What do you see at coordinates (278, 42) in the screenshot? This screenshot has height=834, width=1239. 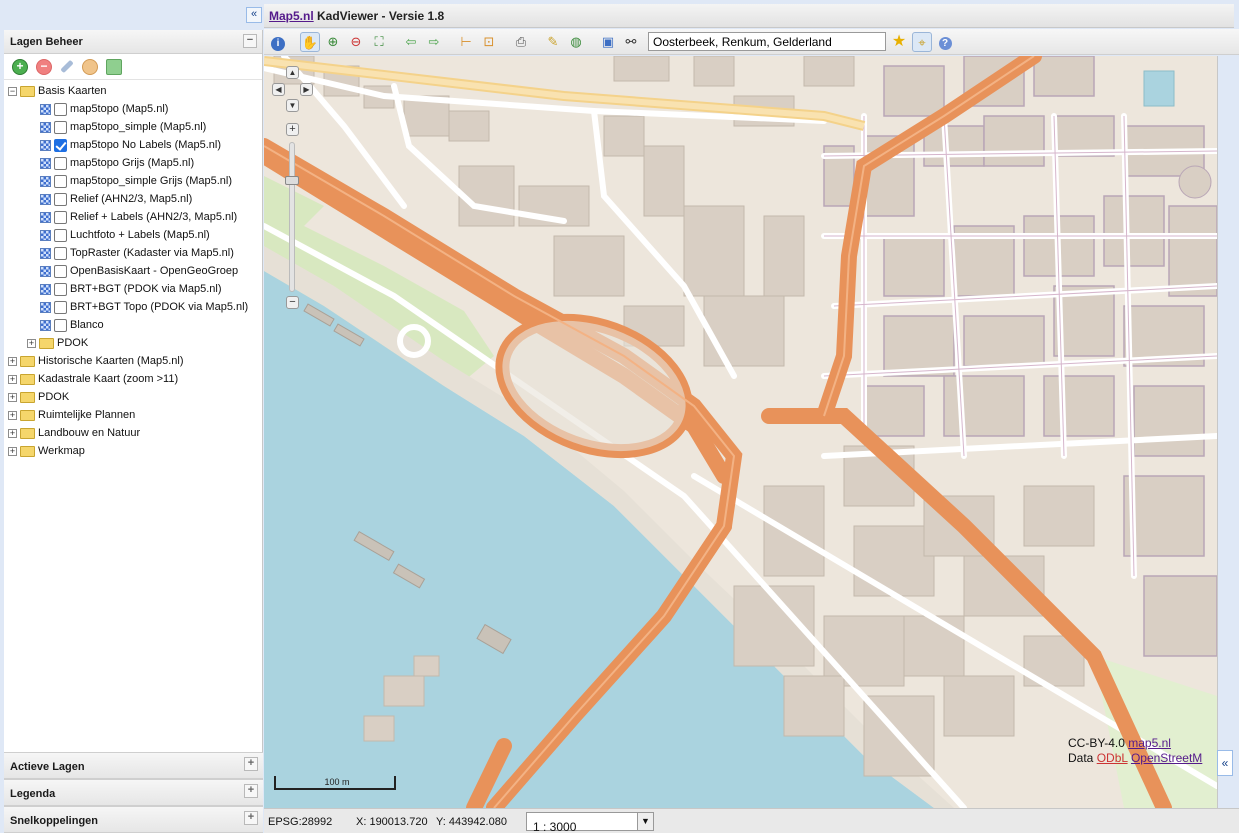 I see `info-icon: i` at bounding box center [278, 42].